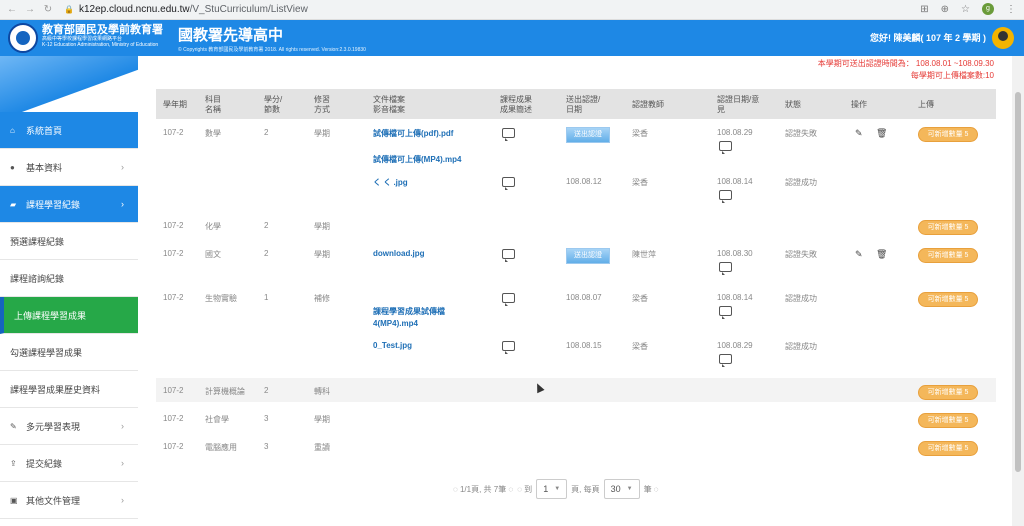 The image size is (1024, 526). What do you see at coordinates (576, 390) in the screenshot?
I see `table-row-highlight` at bounding box center [576, 390].